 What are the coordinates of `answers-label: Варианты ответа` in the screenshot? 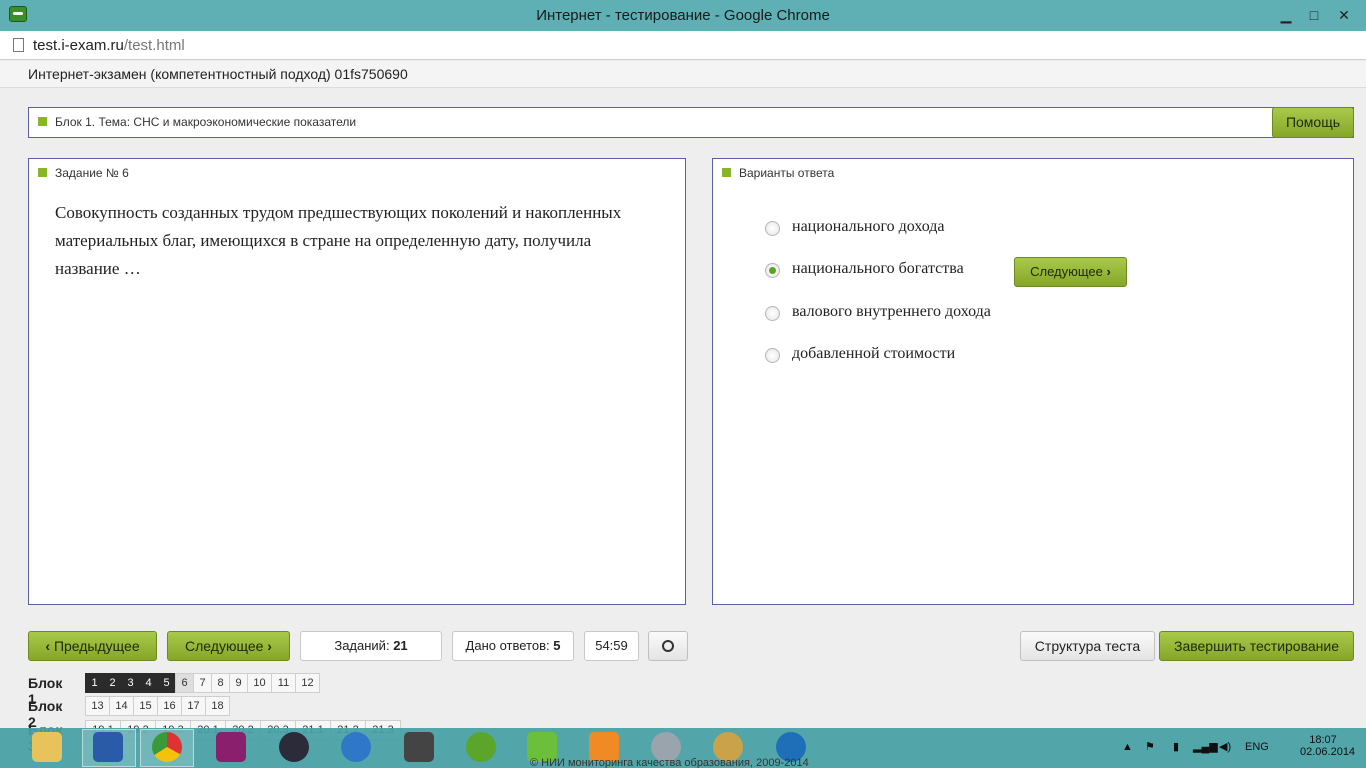 It's located at (787, 173).